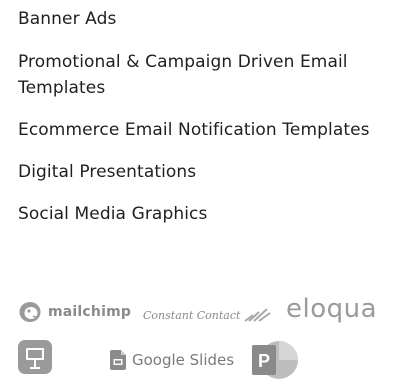 The width and height of the screenshot is (394, 386). I want to click on platform-logos: mailchimp Constant Contact eloqua, so click(203, 315).